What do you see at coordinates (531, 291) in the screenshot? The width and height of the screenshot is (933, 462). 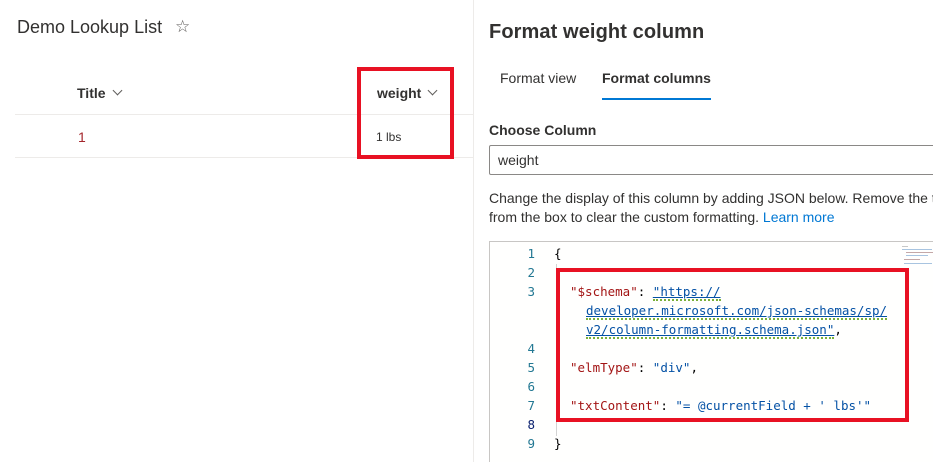 I see `line-number: 3` at bounding box center [531, 291].